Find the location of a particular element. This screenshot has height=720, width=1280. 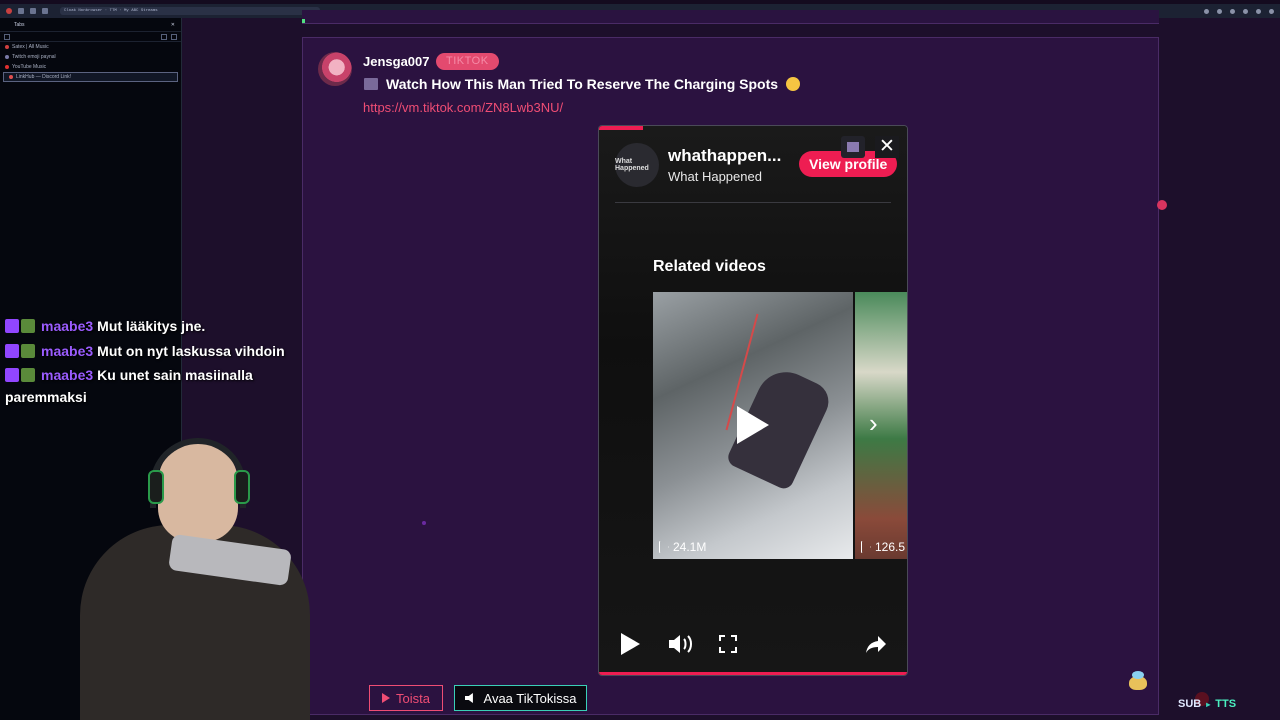

tab-label: Satex | All Music is located at coordinates (30, 47).